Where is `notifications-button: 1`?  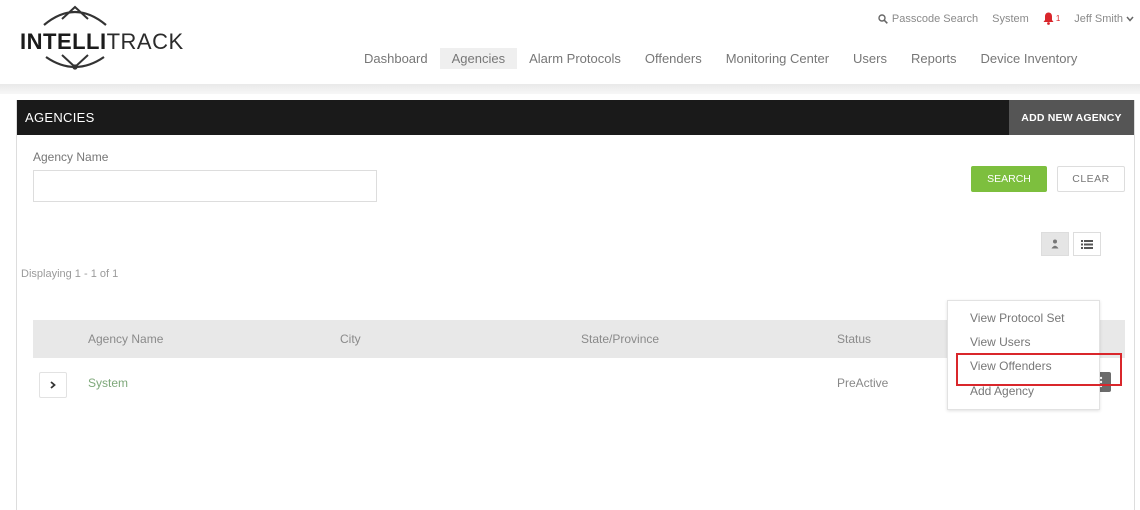 notifications-button: 1 is located at coordinates (1051, 18).